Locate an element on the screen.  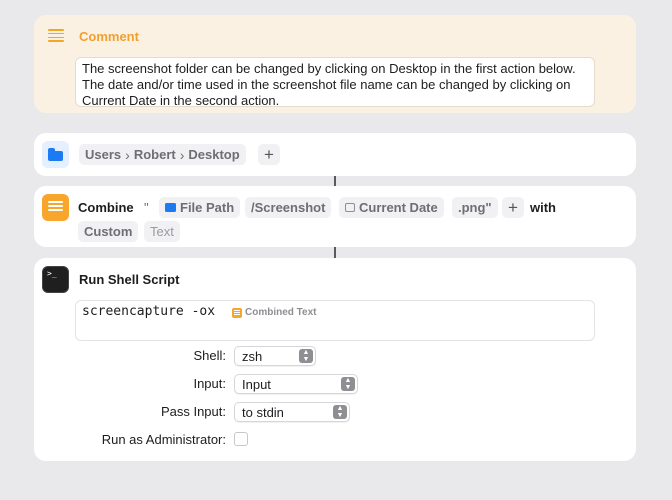
combined-text-variable: Combined Text is located at coordinates (274, 312).